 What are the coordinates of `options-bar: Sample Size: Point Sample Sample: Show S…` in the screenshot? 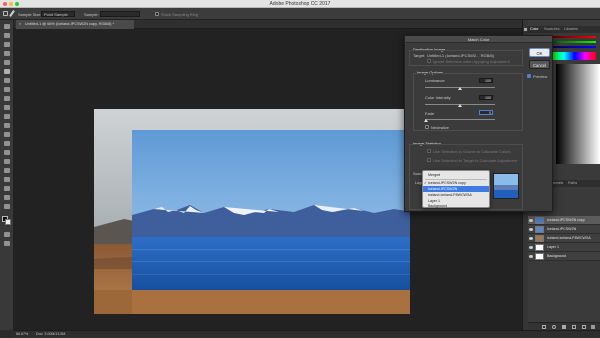 It's located at (300, 14).